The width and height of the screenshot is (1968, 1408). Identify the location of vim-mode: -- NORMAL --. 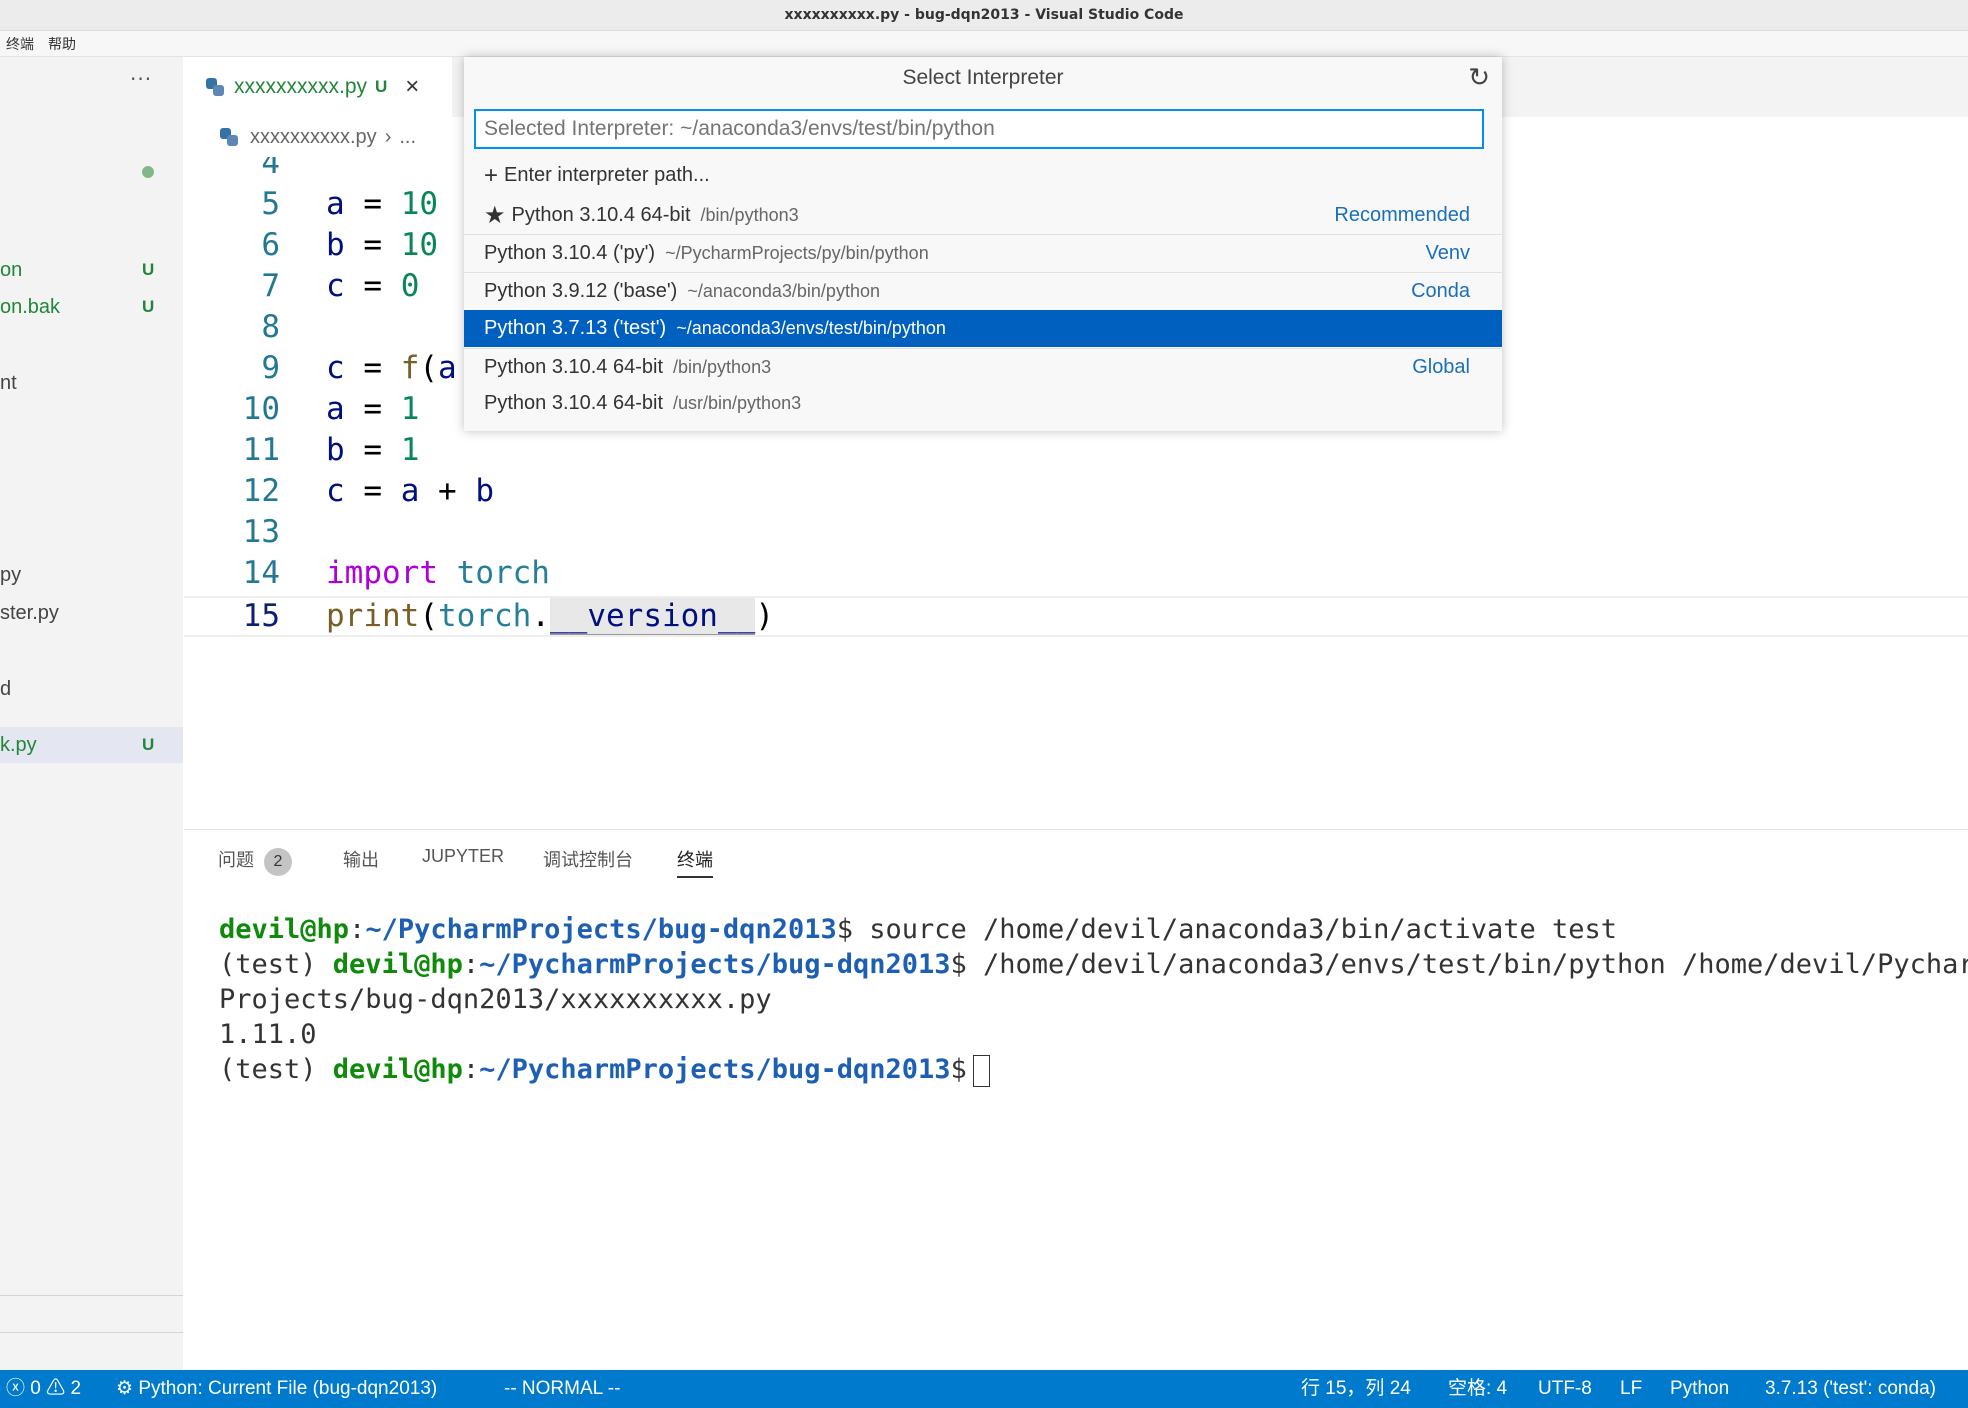
(562, 1388).